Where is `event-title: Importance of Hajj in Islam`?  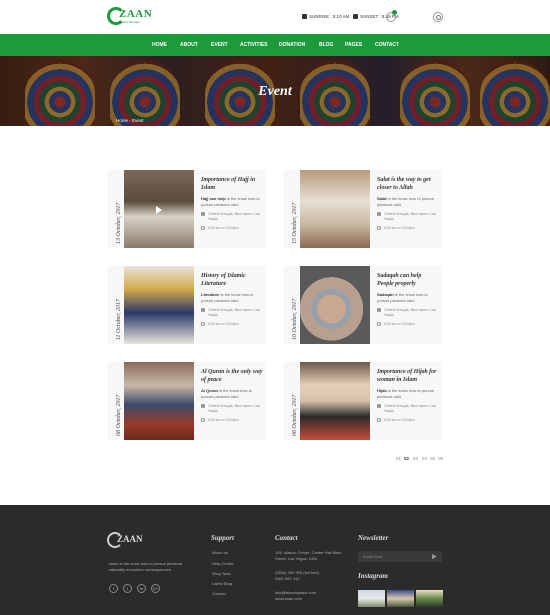
event-title: Importance of Hajj in Islam is located at coordinates (232, 184).